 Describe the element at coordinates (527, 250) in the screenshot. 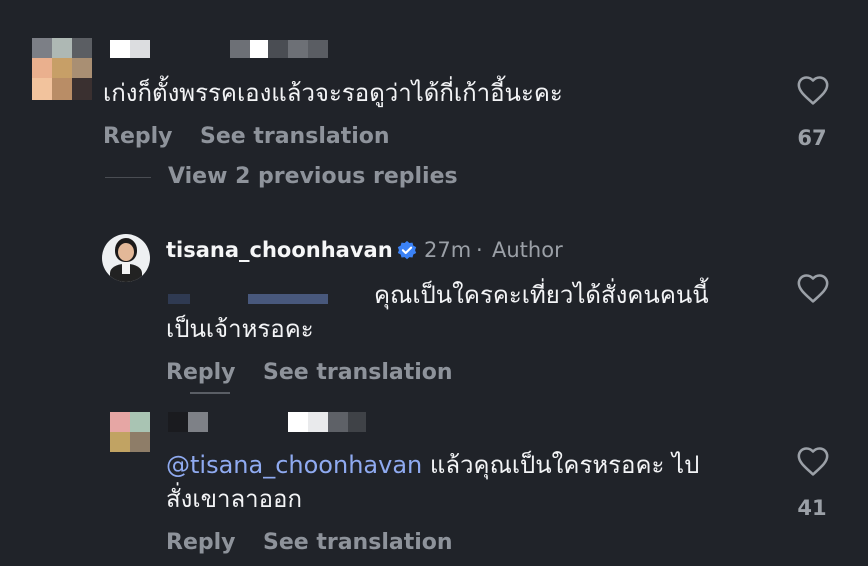

I see `author-label: Author` at that location.